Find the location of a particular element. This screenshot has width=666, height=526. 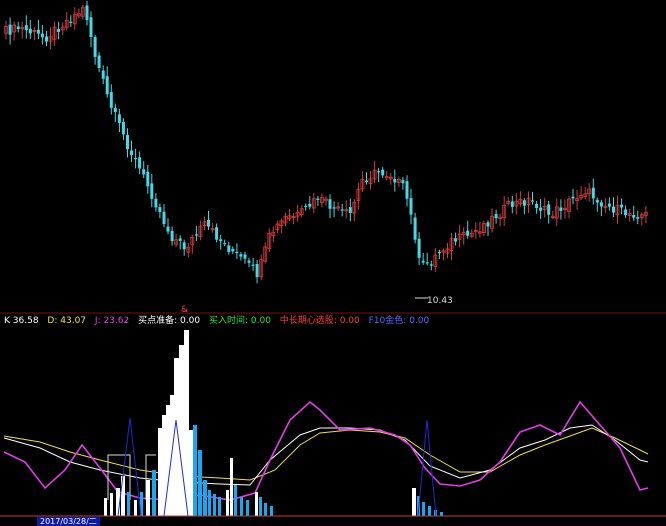

d-line is located at coordinates (326, 454).